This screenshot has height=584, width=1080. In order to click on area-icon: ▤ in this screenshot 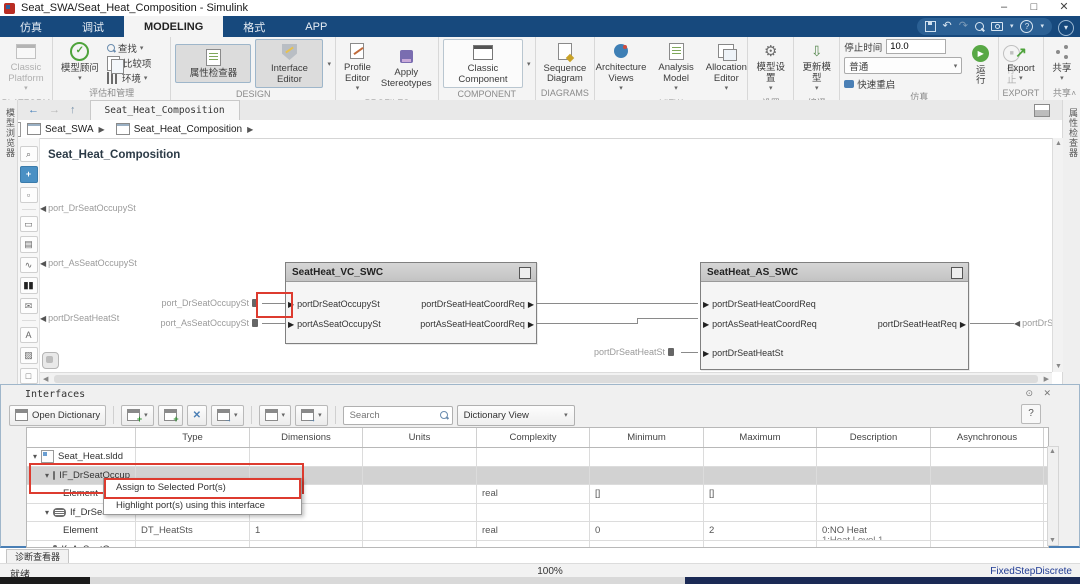, I will do `click(28, 244)`.